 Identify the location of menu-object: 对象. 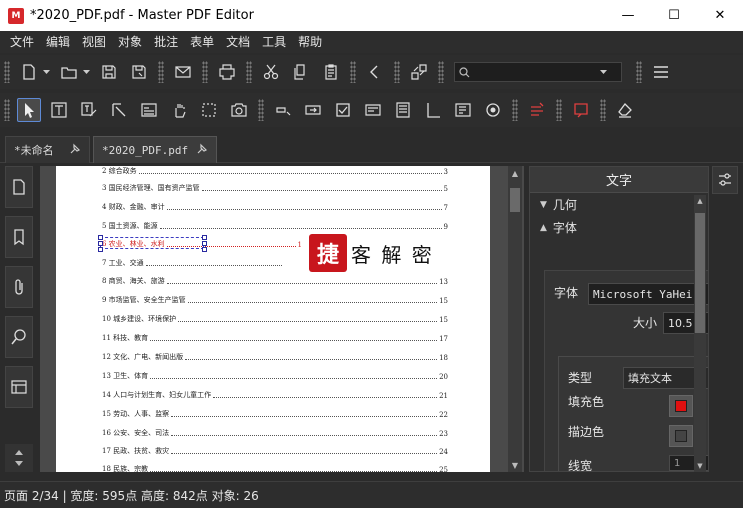
(130, 42).